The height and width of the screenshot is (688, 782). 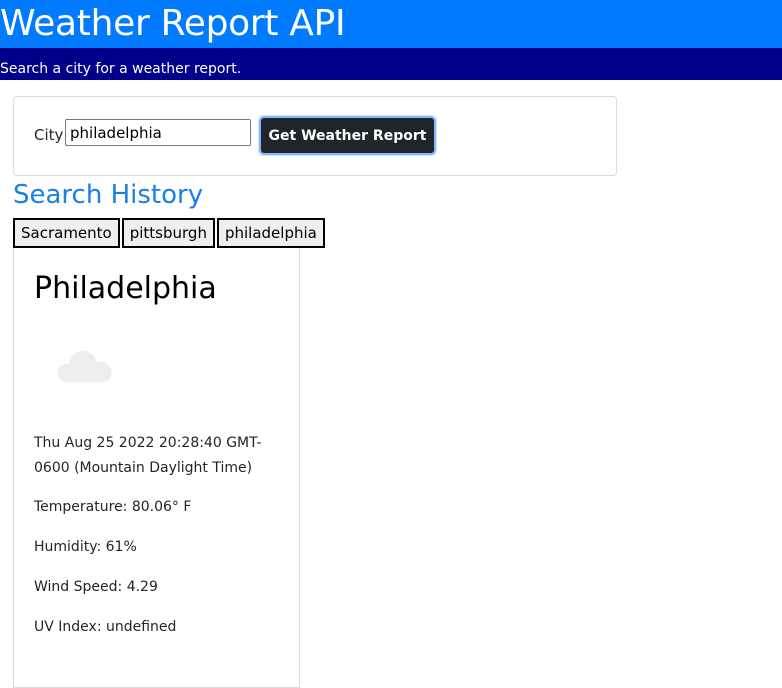 I want to click on cloud-icon, so click(x=84, y=366).